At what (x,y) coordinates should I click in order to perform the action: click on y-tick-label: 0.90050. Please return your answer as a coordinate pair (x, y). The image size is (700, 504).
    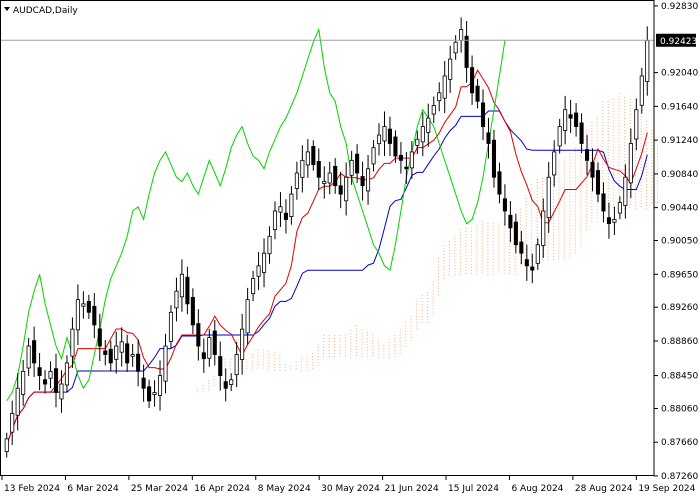
    Looking at the image, I should click on (679, 242).